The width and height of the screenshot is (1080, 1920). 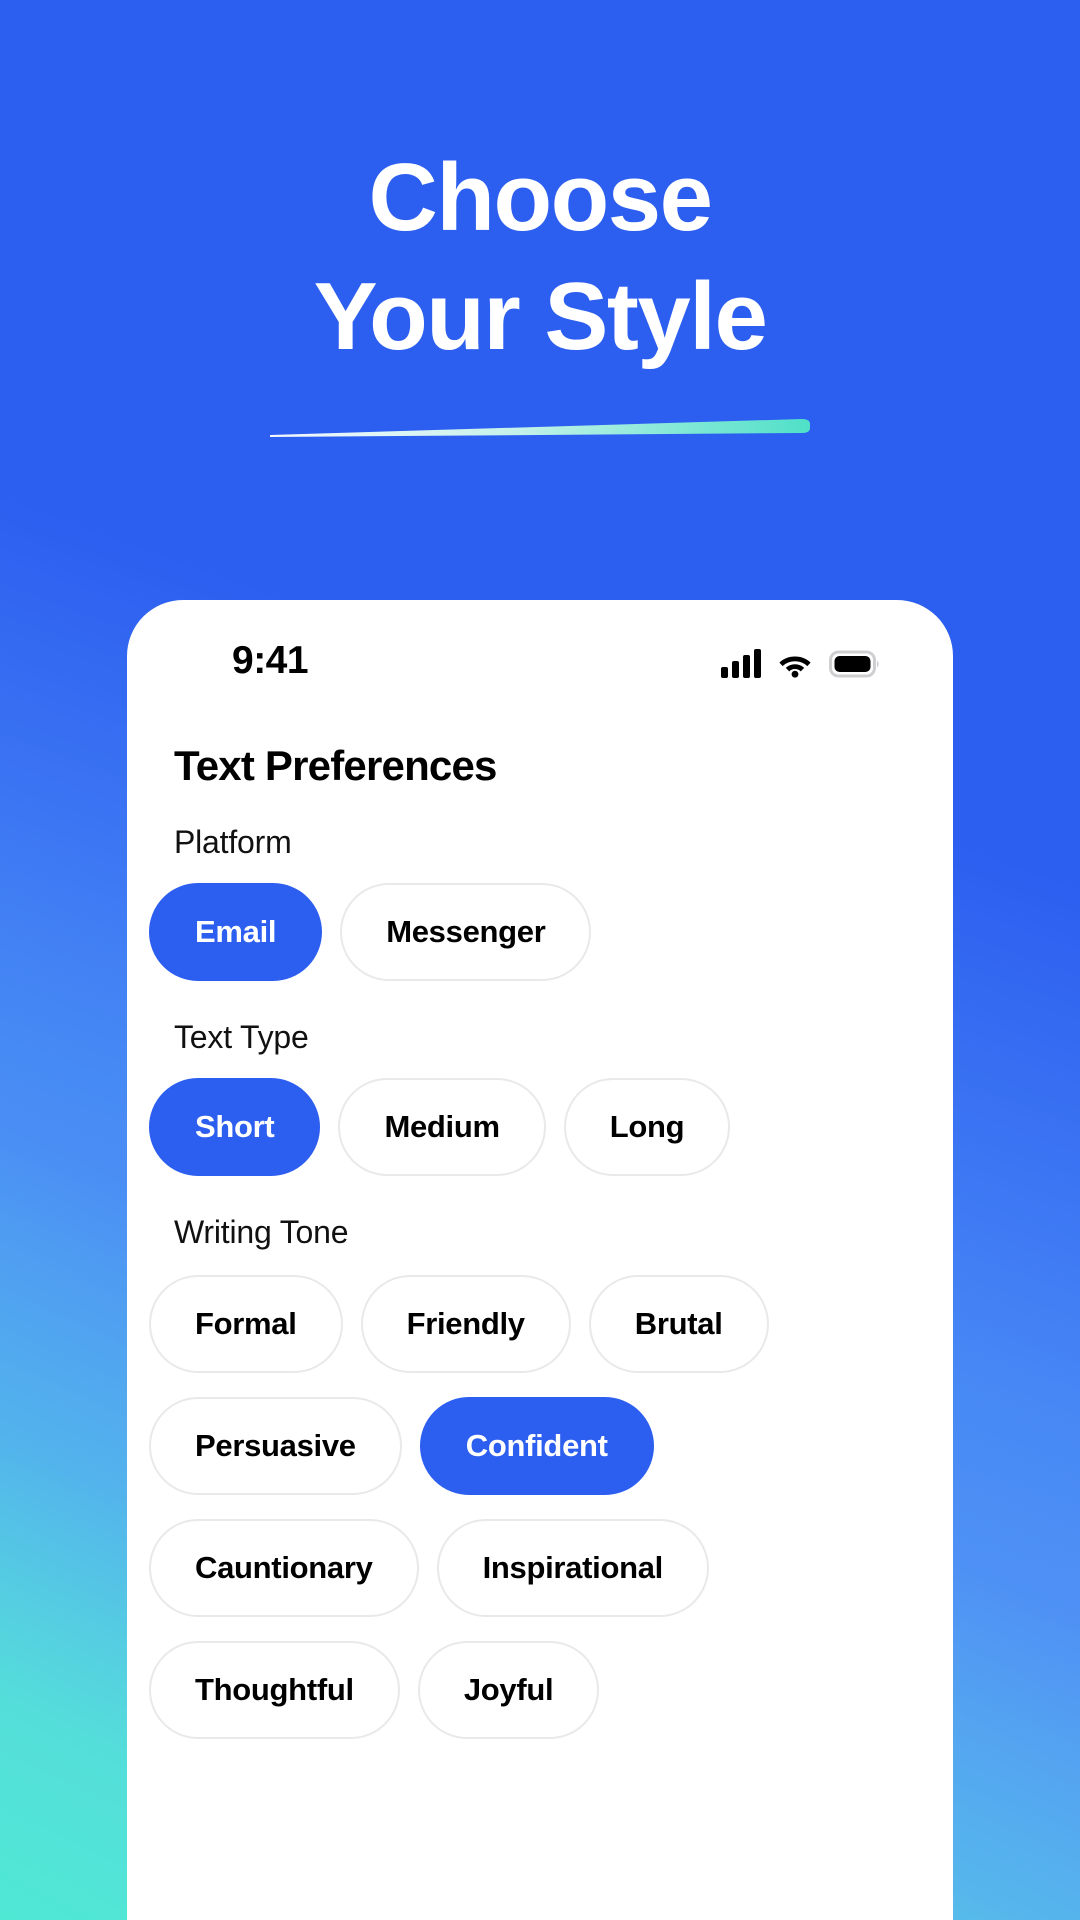 I want to click on chip-tone-thoughtful: Thoughtful, so click(x=274, y=1690).